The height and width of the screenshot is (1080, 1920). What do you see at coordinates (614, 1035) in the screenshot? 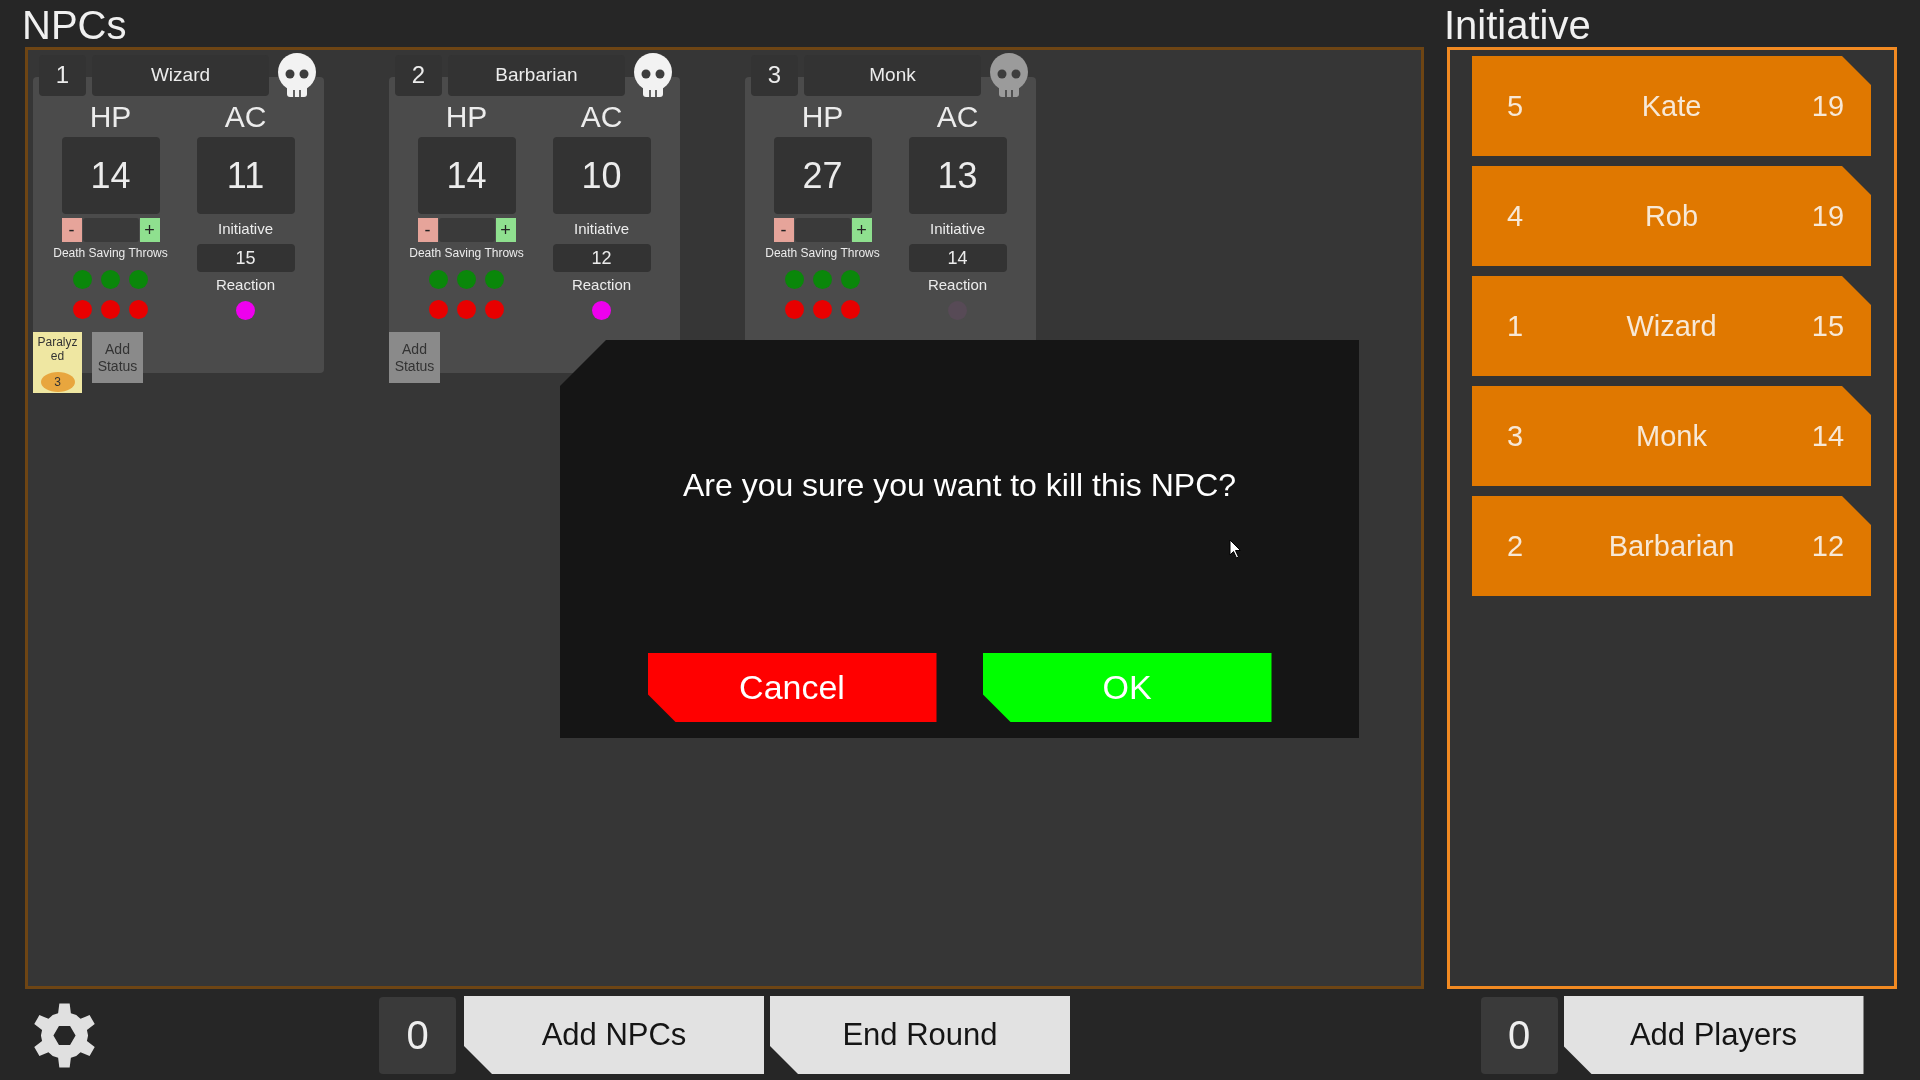
I see `add-npcs-button: Add NPCs` at bounding box center [614, 1035].